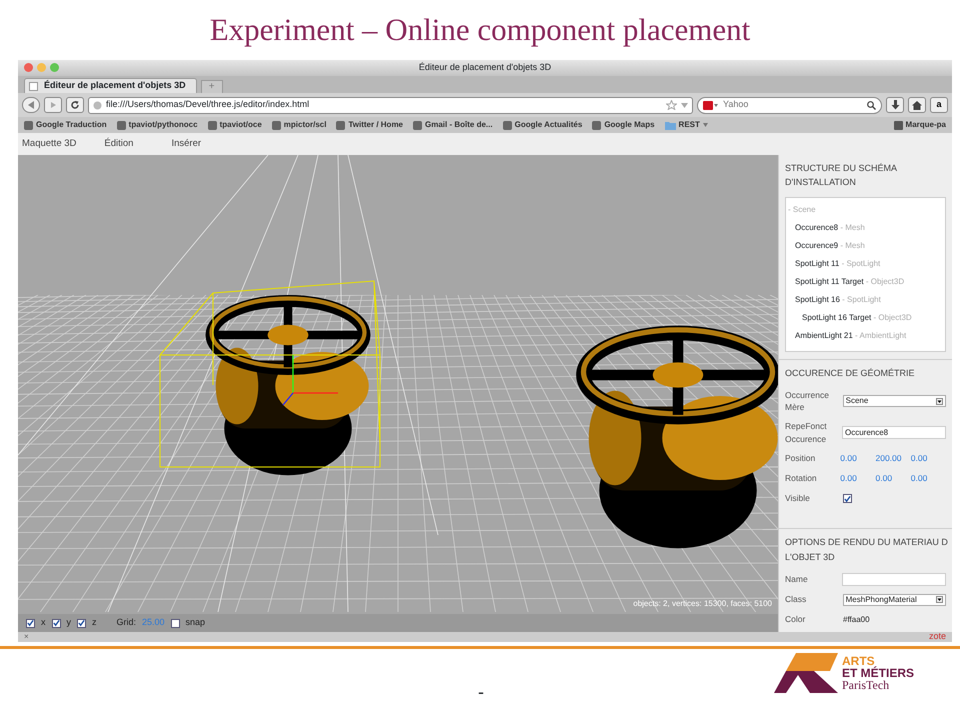 This screenshot has width=960, height=720. What do you see at coordinates (542, 125) in the screenshot?
I see `bookmark-link: Google Actualités` at bounding box center [542, 125].